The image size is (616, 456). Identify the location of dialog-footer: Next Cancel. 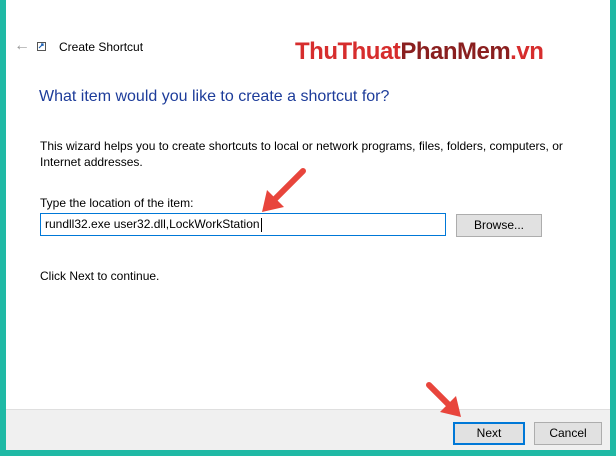
(308, 429).